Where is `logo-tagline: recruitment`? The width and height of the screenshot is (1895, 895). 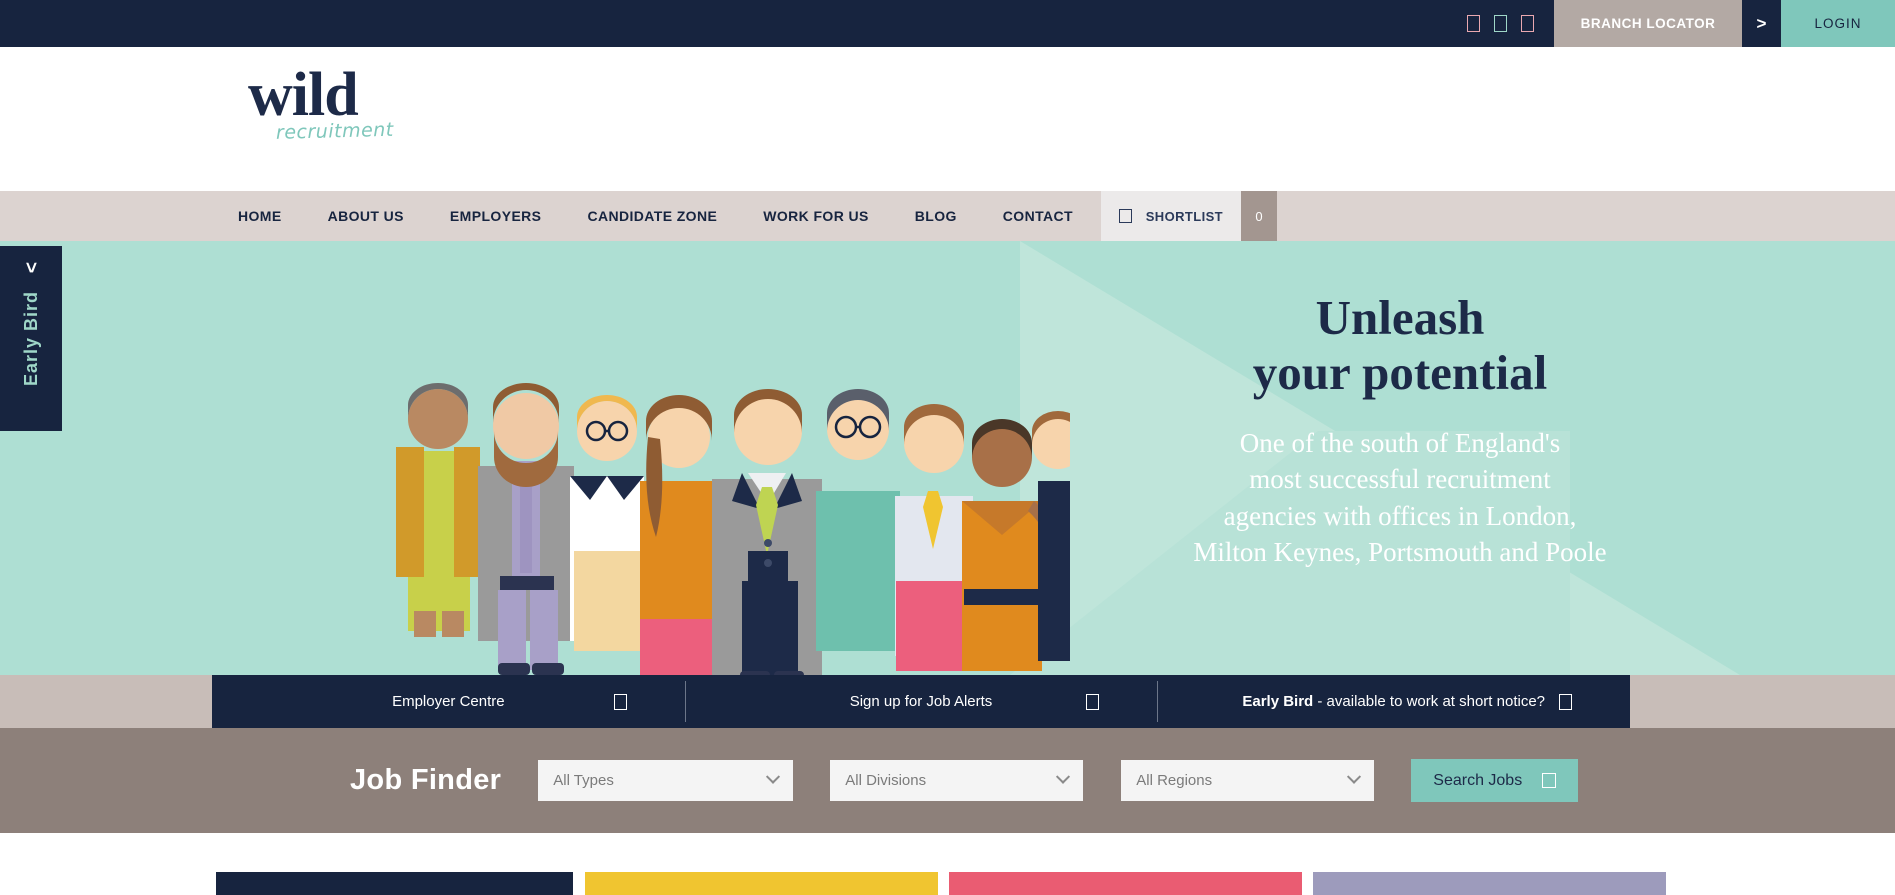 logo-tagline: recruitment is located at coordinates (334, 131).